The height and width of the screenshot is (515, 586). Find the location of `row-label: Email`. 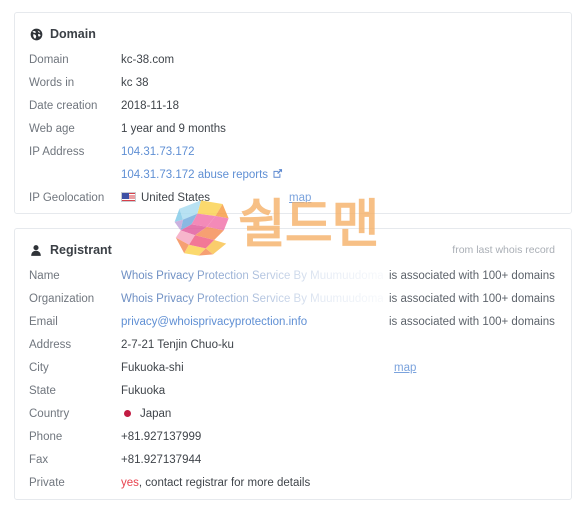

row-label: Email is located at coordinates (43, 322).